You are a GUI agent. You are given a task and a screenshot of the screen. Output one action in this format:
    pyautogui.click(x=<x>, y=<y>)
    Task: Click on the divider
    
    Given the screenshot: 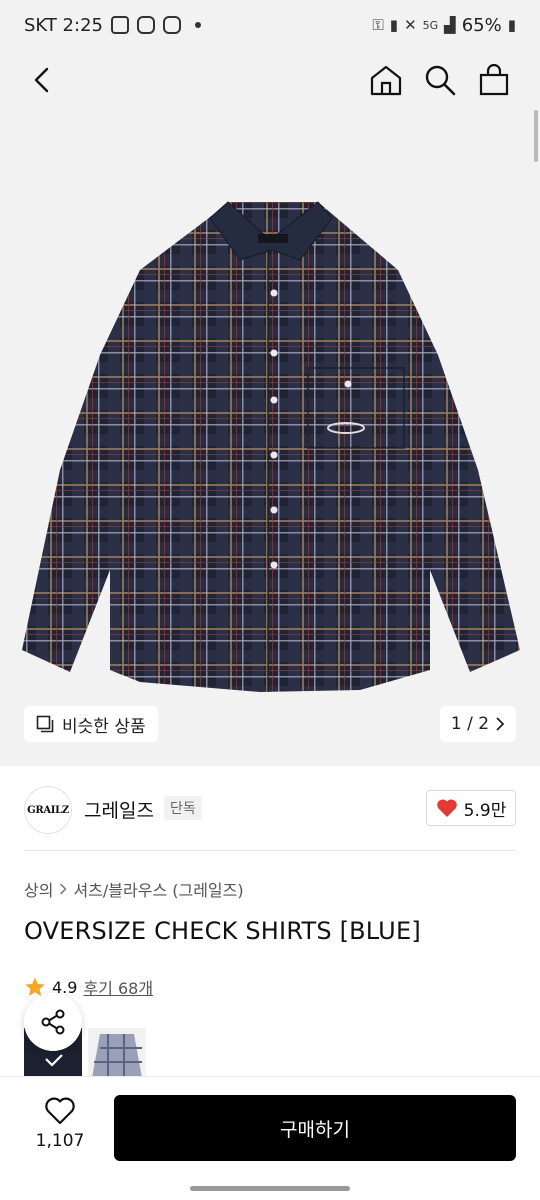 What is the action you would take?
    pyautogui.click(x=270, y=850)
    